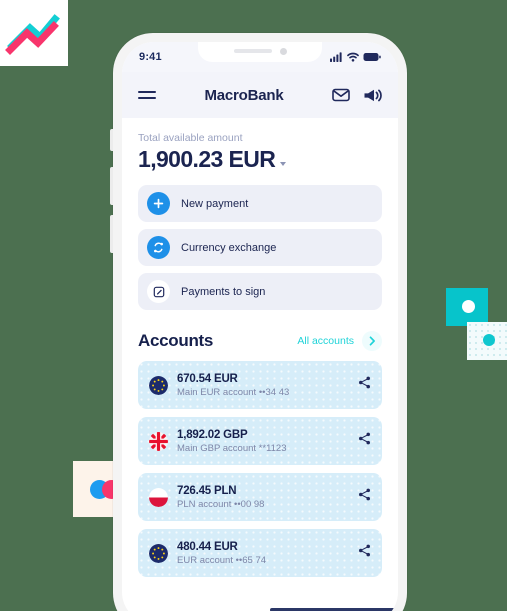 Image resolution: width=507 pixels, height=611 pixels. I want to click on chevron-down-icon, so click(283, 164).